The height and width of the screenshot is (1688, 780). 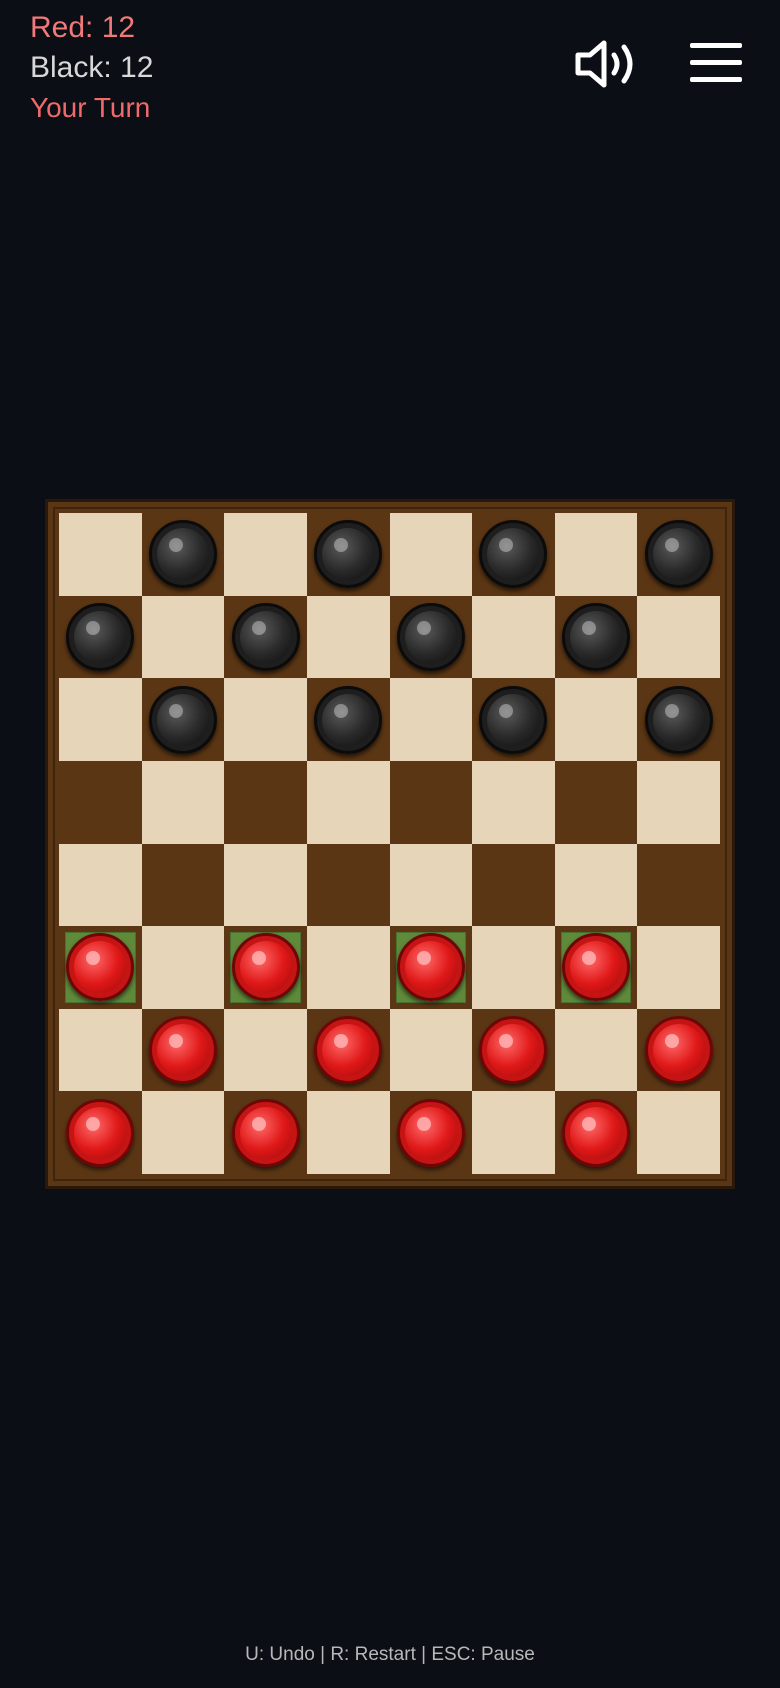 I want to click on score-panel: Red: 12 Black: 12 Your Turn, so click(x=91, y=68).